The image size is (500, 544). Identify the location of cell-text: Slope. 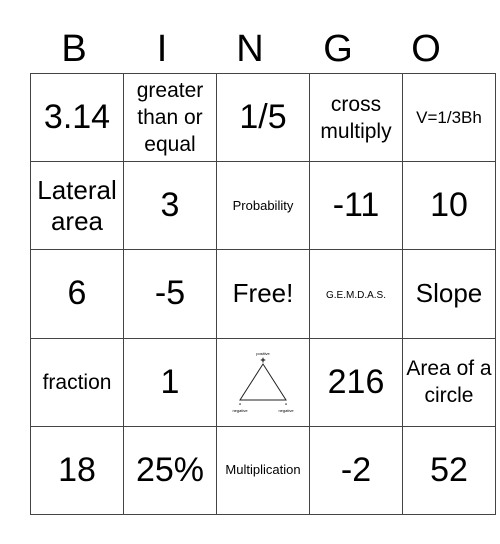
(449, 293).